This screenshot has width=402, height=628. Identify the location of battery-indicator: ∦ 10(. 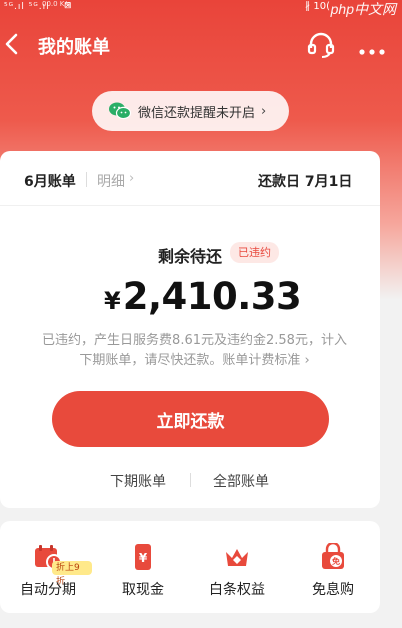
(317, 6).